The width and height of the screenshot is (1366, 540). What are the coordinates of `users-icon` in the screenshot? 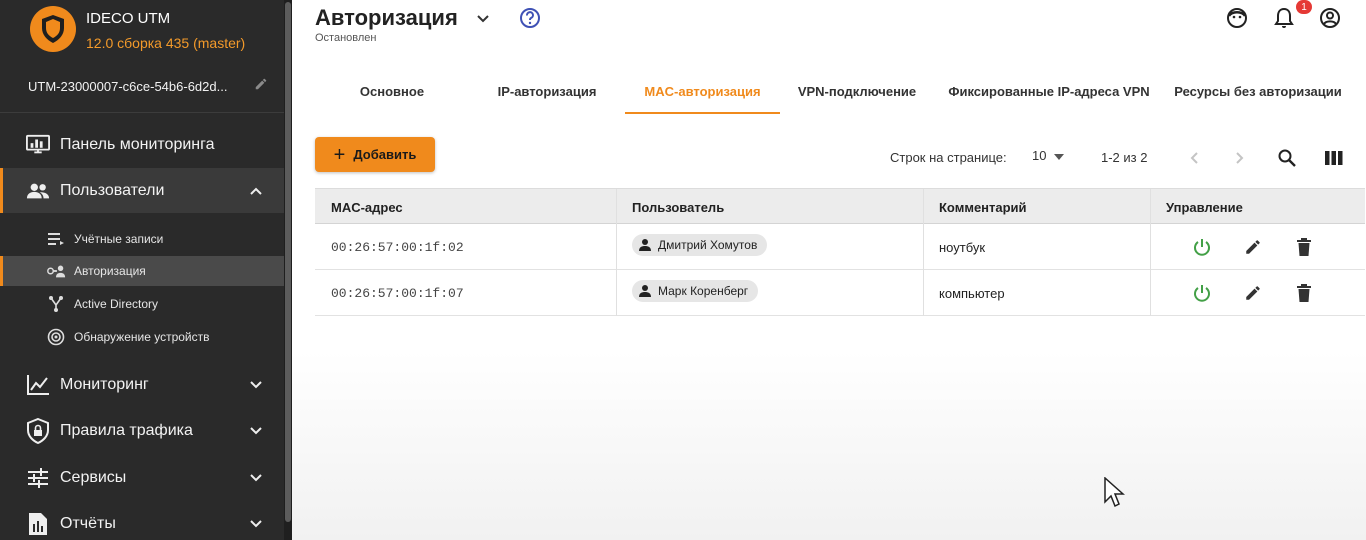 It's located at (38, 191).